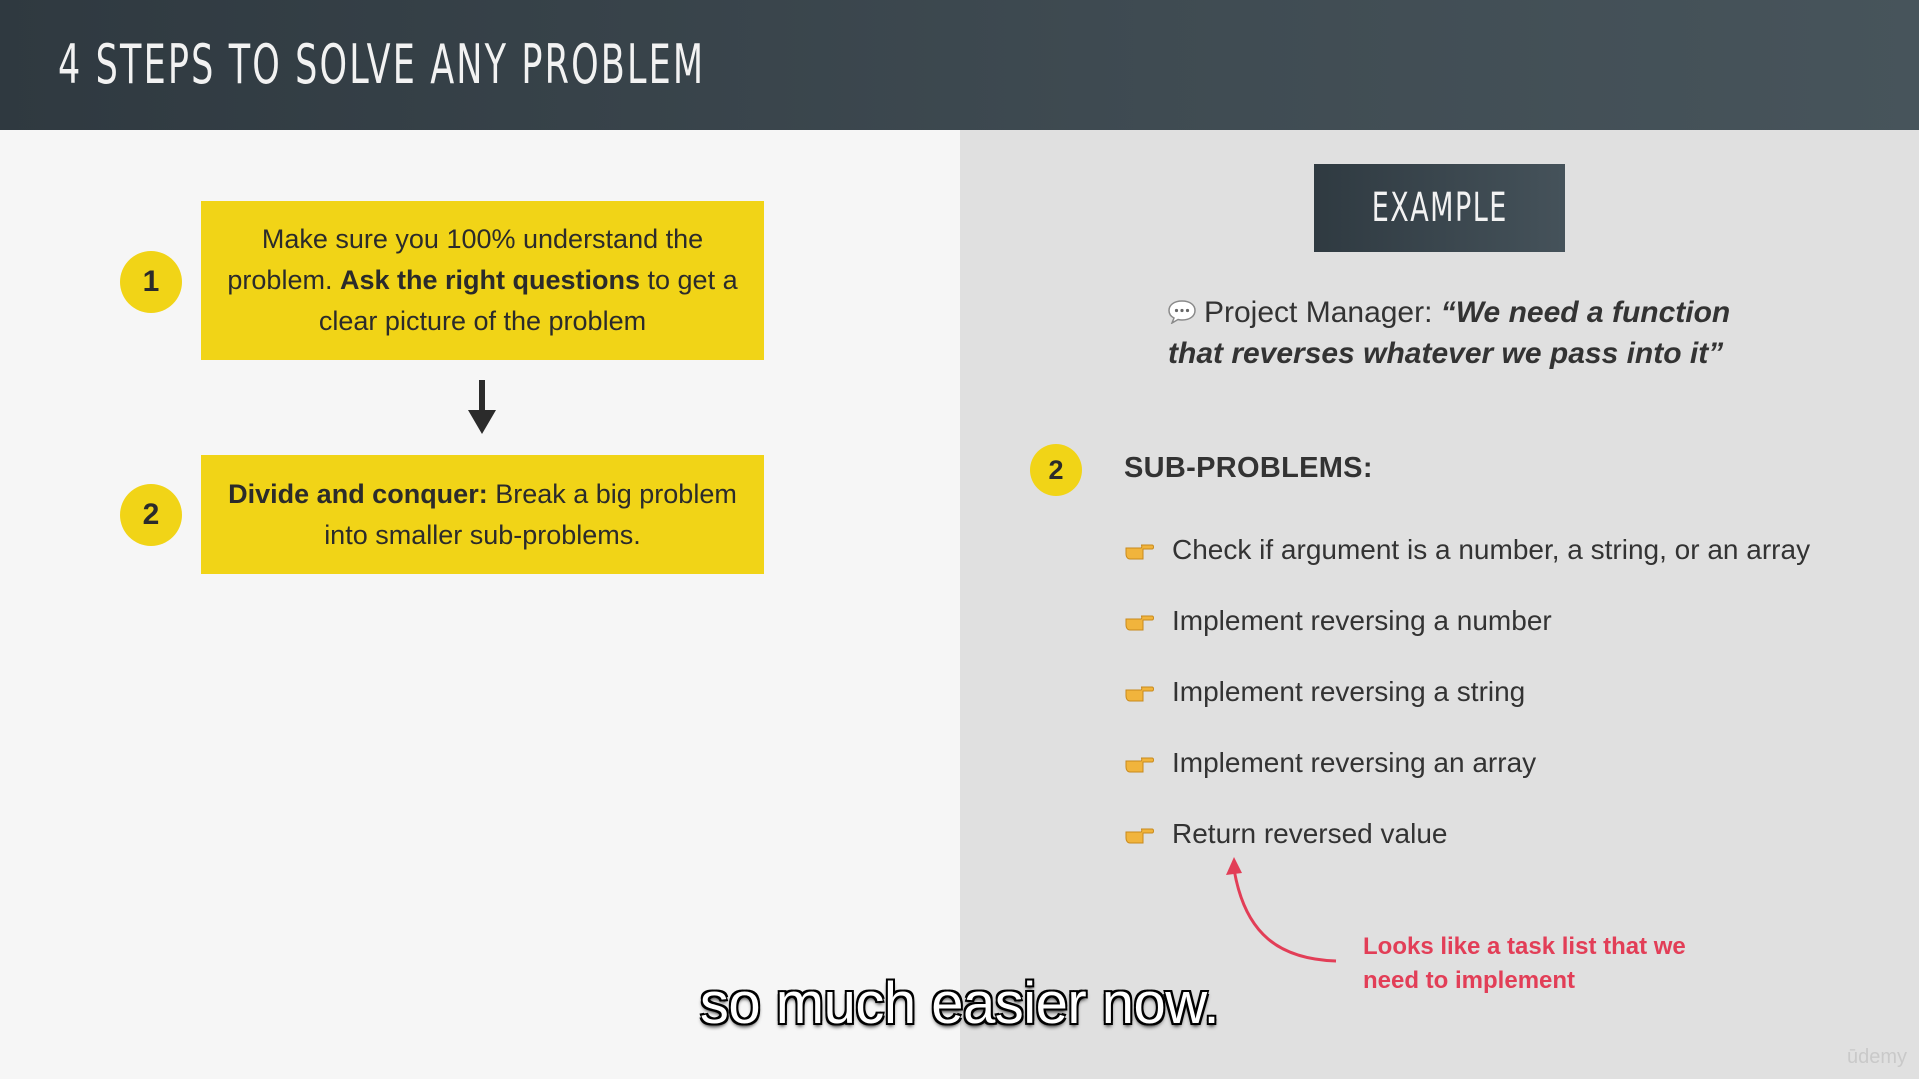 The image size is (1919, 1079). What do you see at coordinates (1467, 762) in the screenshot?
I see `list-item: Implement reversing an array` at bounding box center [1467, 762].